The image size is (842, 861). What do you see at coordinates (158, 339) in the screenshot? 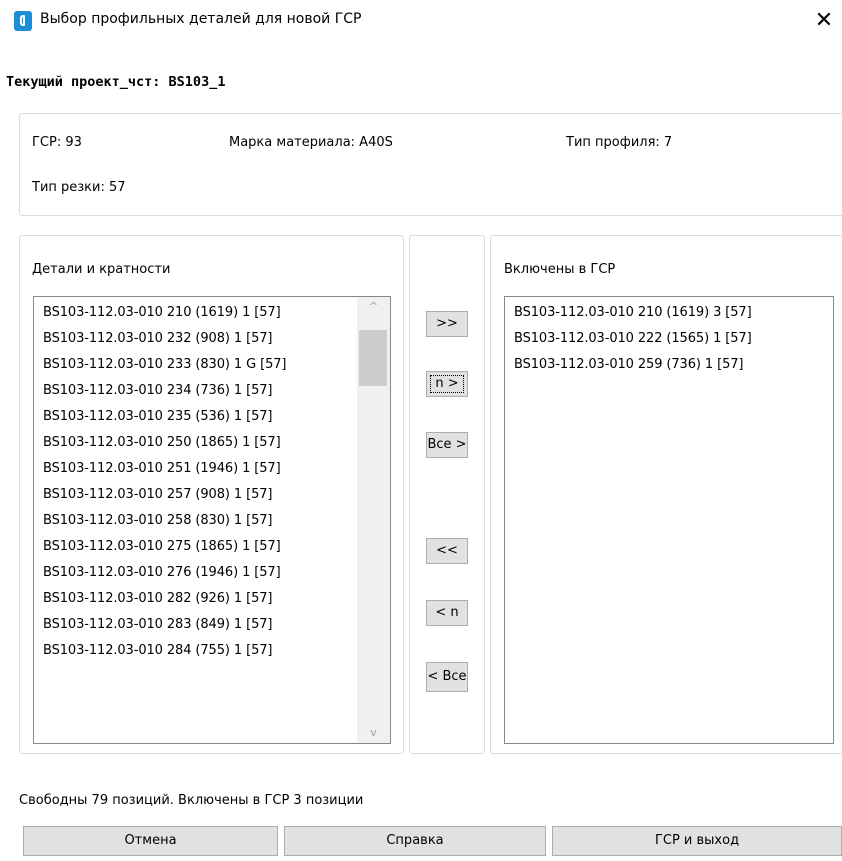
I see `list-item: BS103-112.03-010 232 (908) 1 [57]` at bounding box center [158, 339].